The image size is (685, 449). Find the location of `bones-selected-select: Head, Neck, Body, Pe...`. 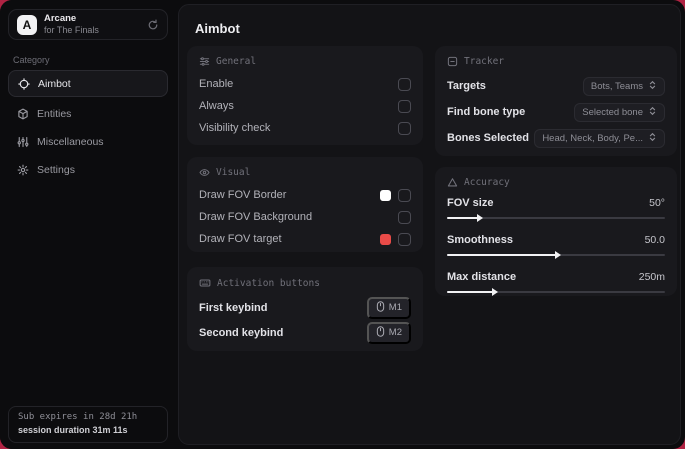

bones-selected-select: Head, Neck, Body, Pe... is located at coordinates (599, 138).